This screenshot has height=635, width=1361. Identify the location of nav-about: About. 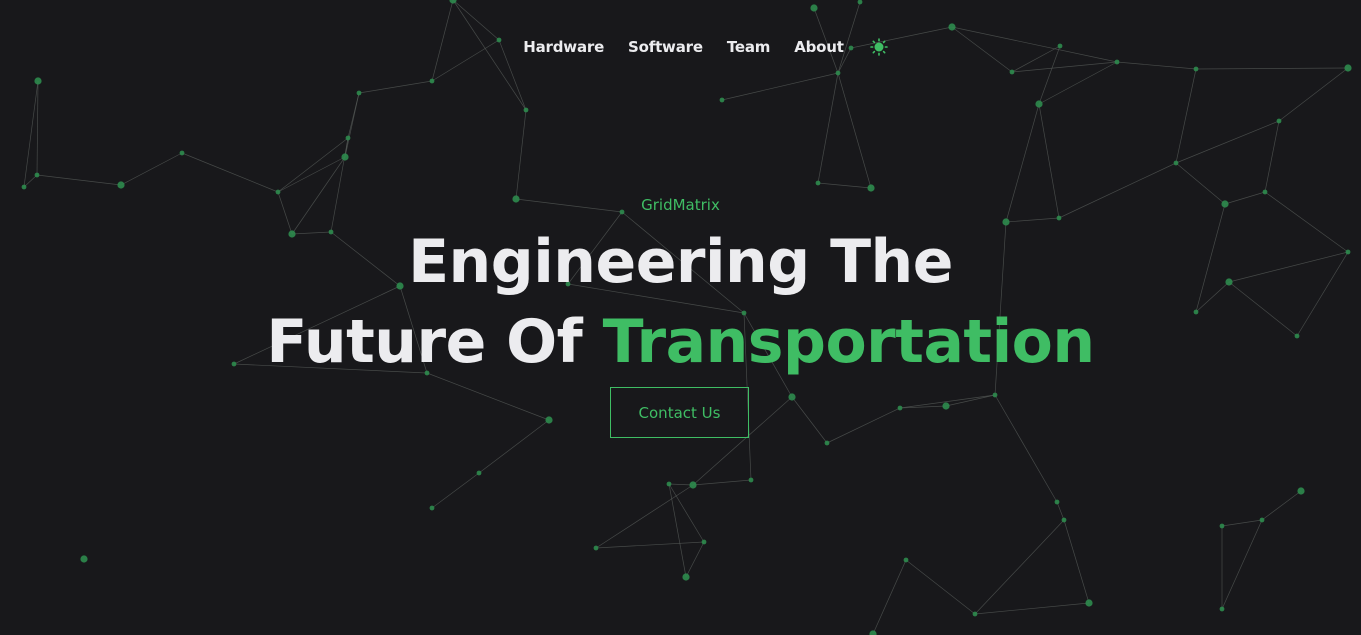
(819, 47).